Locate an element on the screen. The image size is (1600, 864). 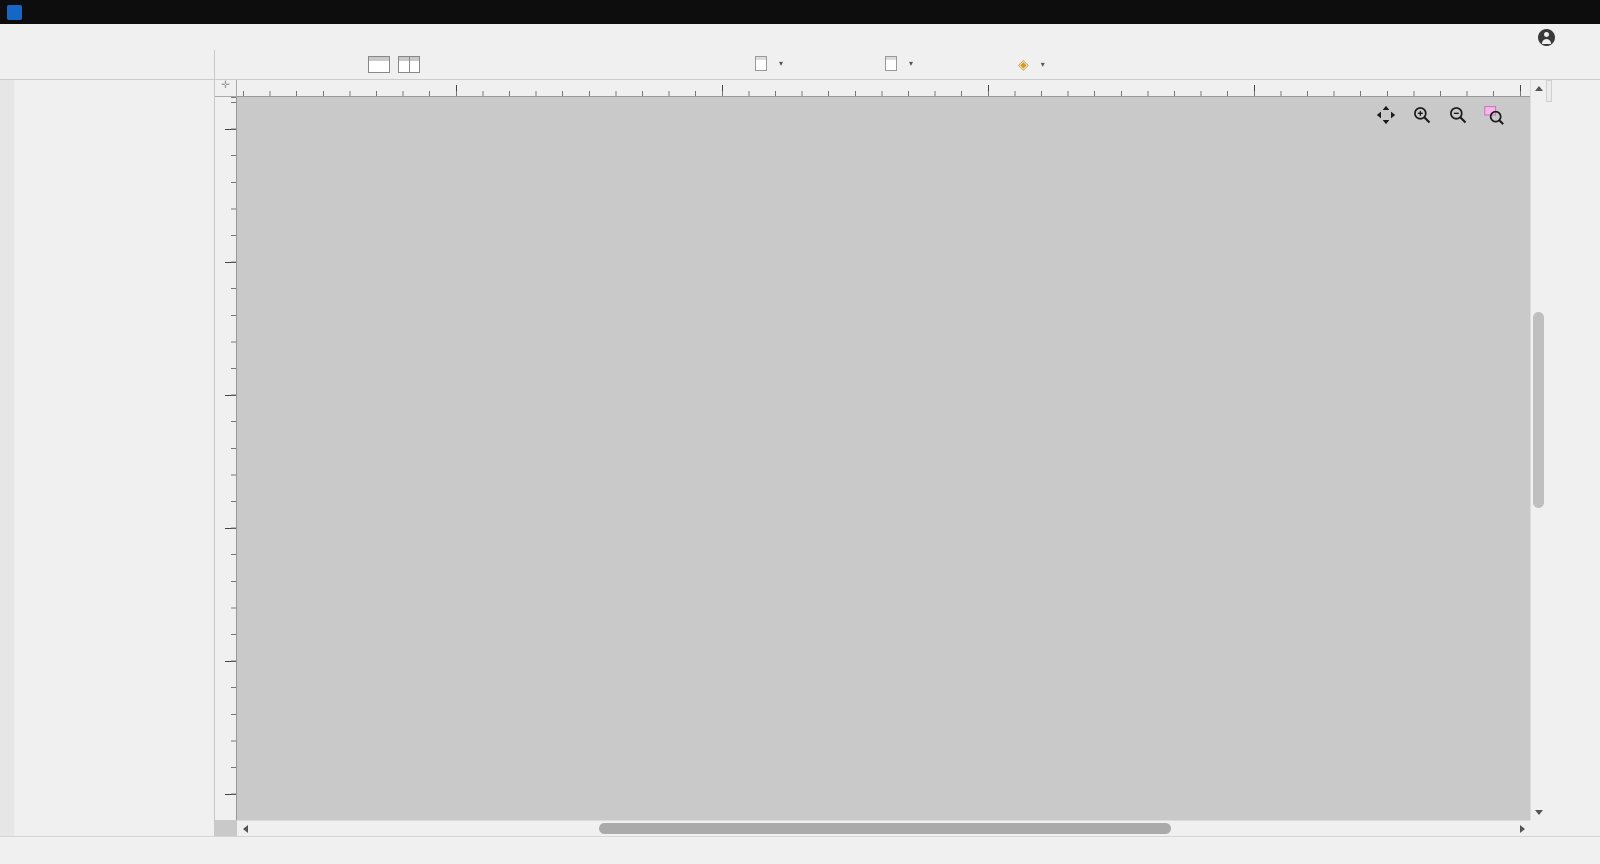
two-sheet-view-icon is located at coordinates (409, 64).